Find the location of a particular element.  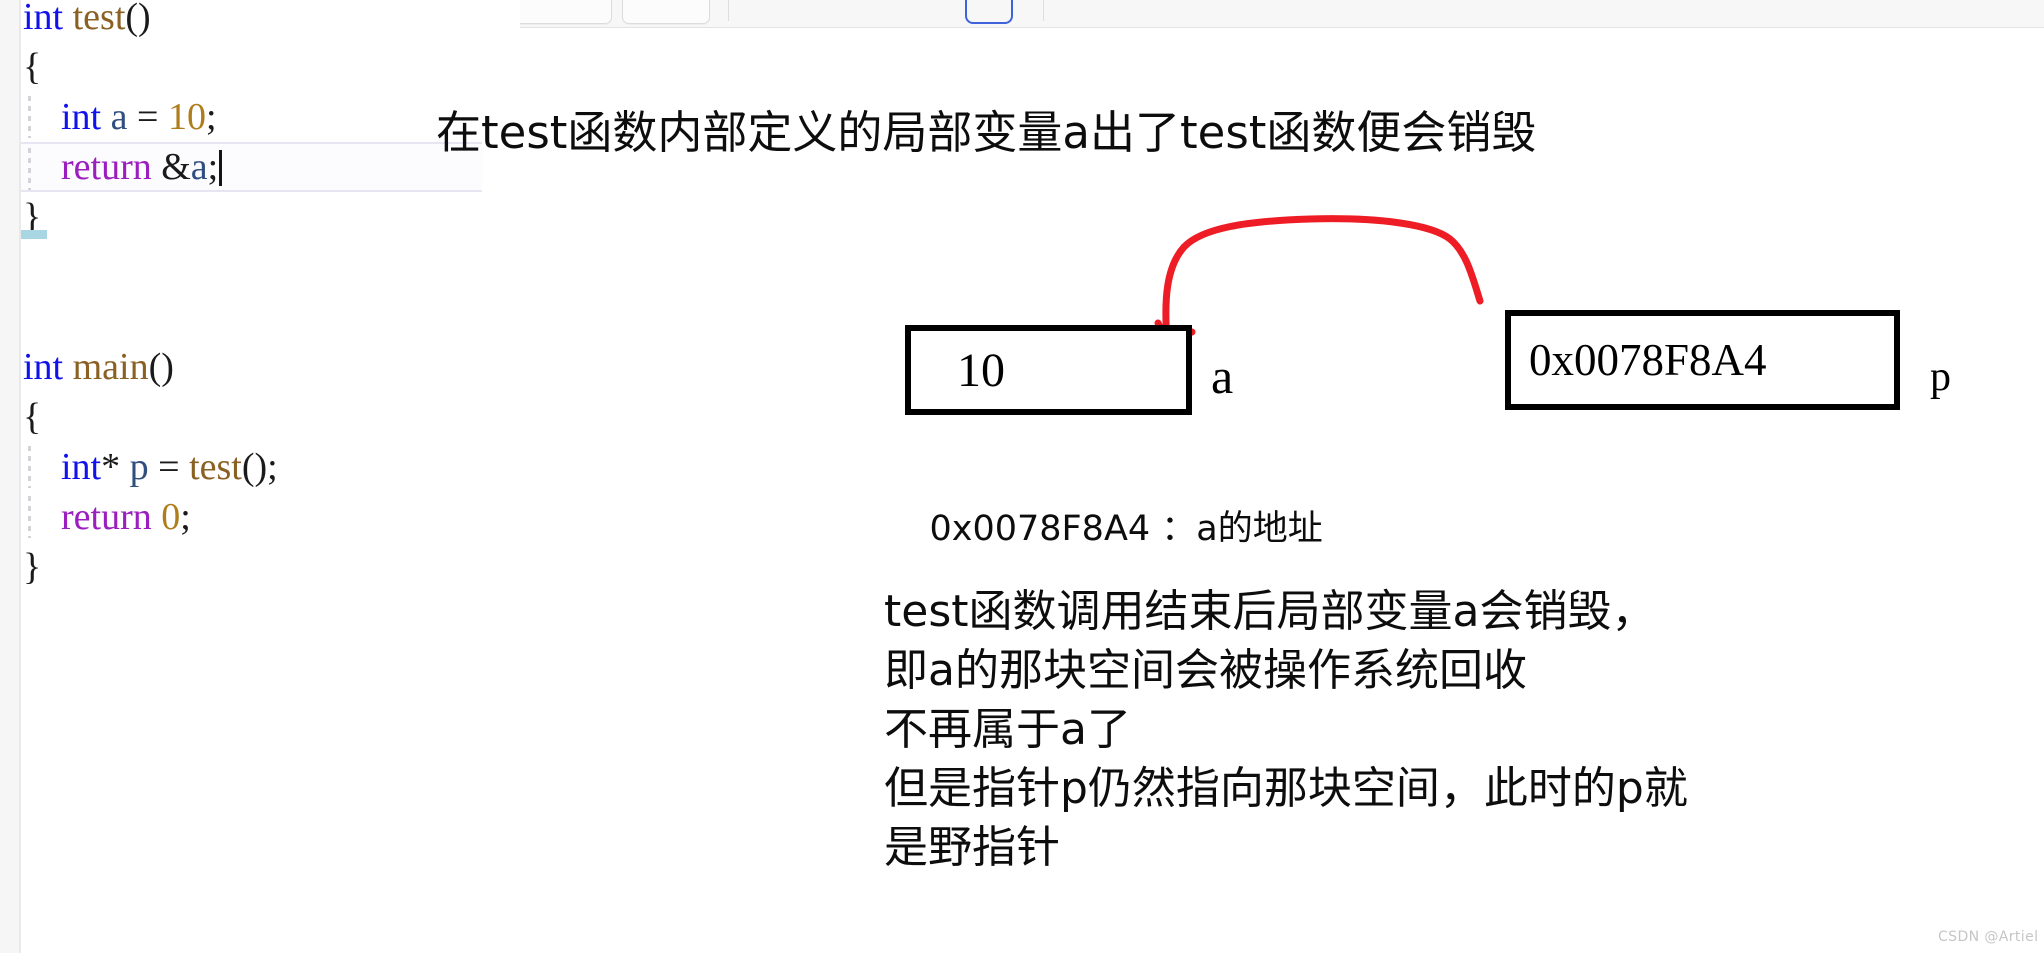

explanation-line: 不再属于a了 is located at coordinates (1007, 729).